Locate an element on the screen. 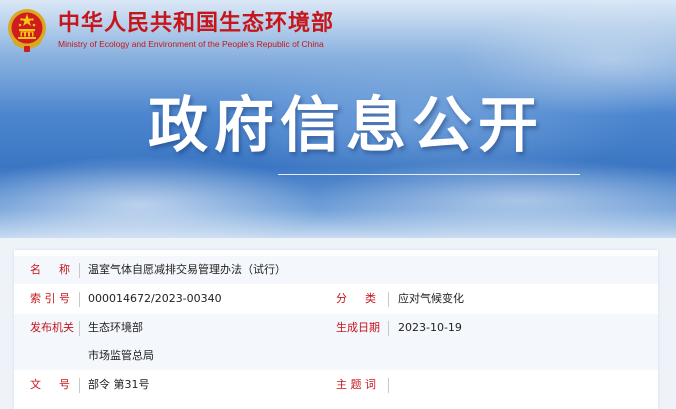 The image size is (676, 409). docno-label: 文 号 is located at coordinates (50, 384).